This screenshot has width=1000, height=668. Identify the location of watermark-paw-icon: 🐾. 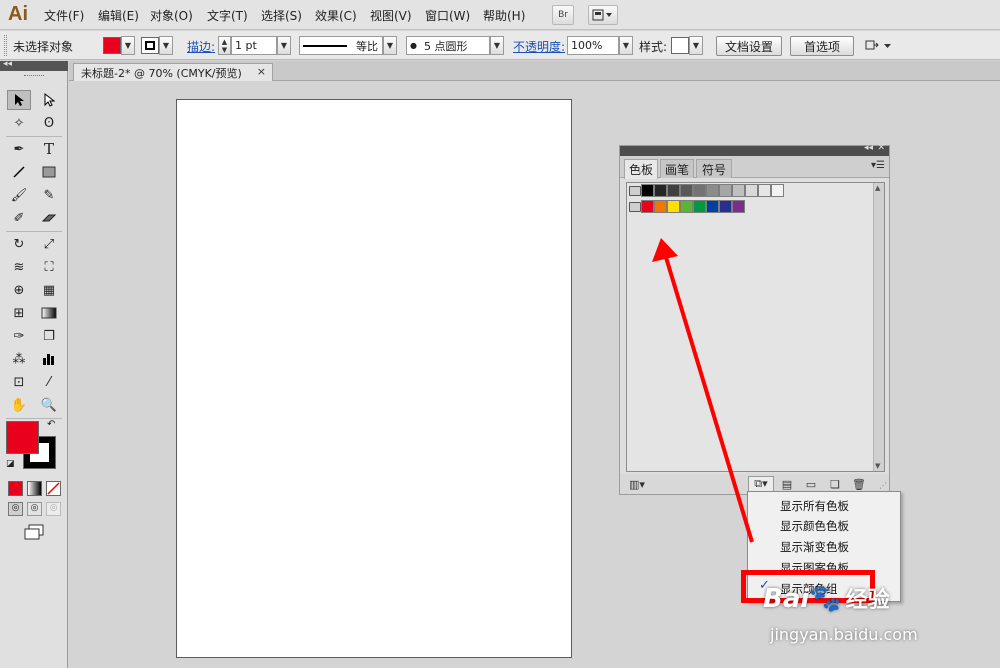
(825, 599).